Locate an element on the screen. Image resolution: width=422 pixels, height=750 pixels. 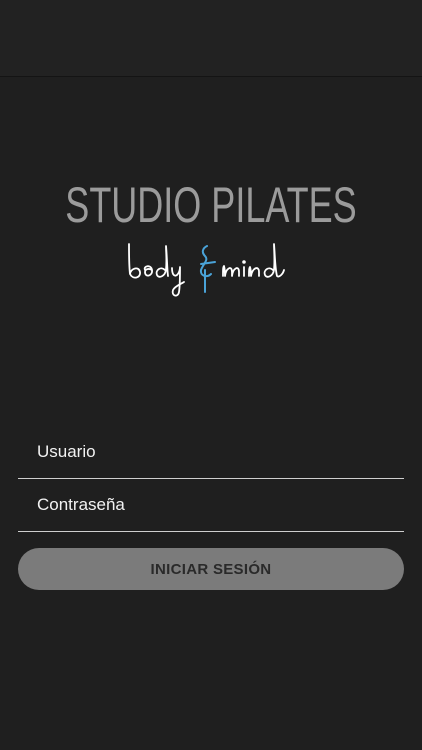
logo-script-wordmark is located at coordinates (211, 269).